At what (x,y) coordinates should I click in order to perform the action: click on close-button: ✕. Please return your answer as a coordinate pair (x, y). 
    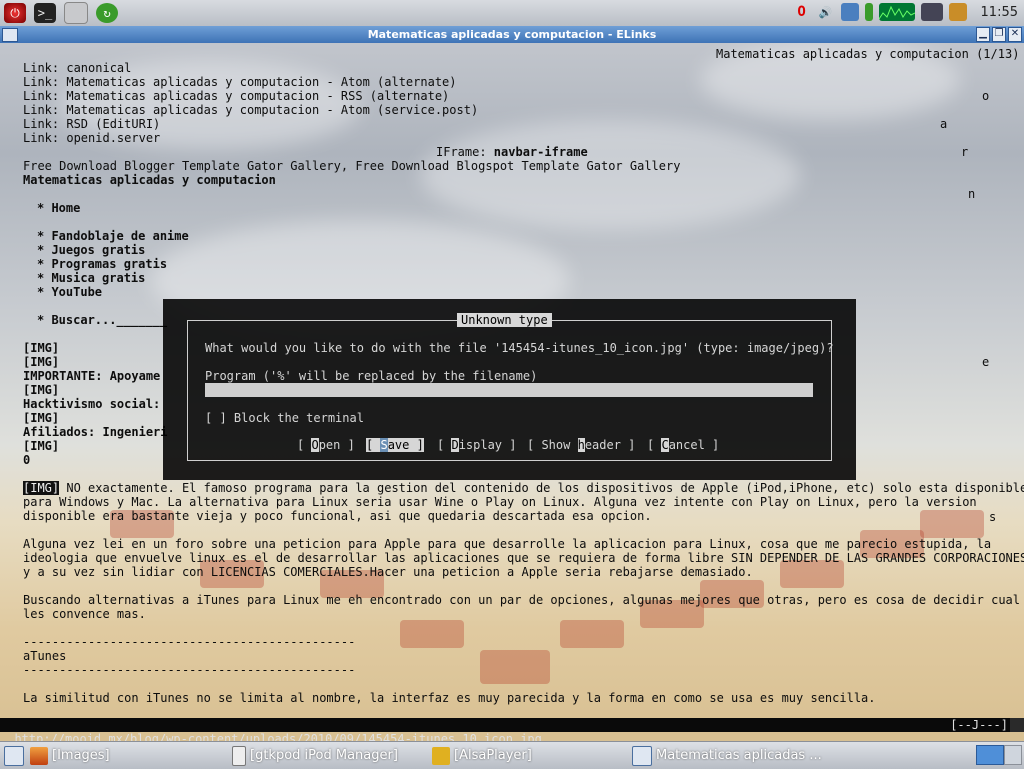
    Looking at the image, I should click on (1015, 34).